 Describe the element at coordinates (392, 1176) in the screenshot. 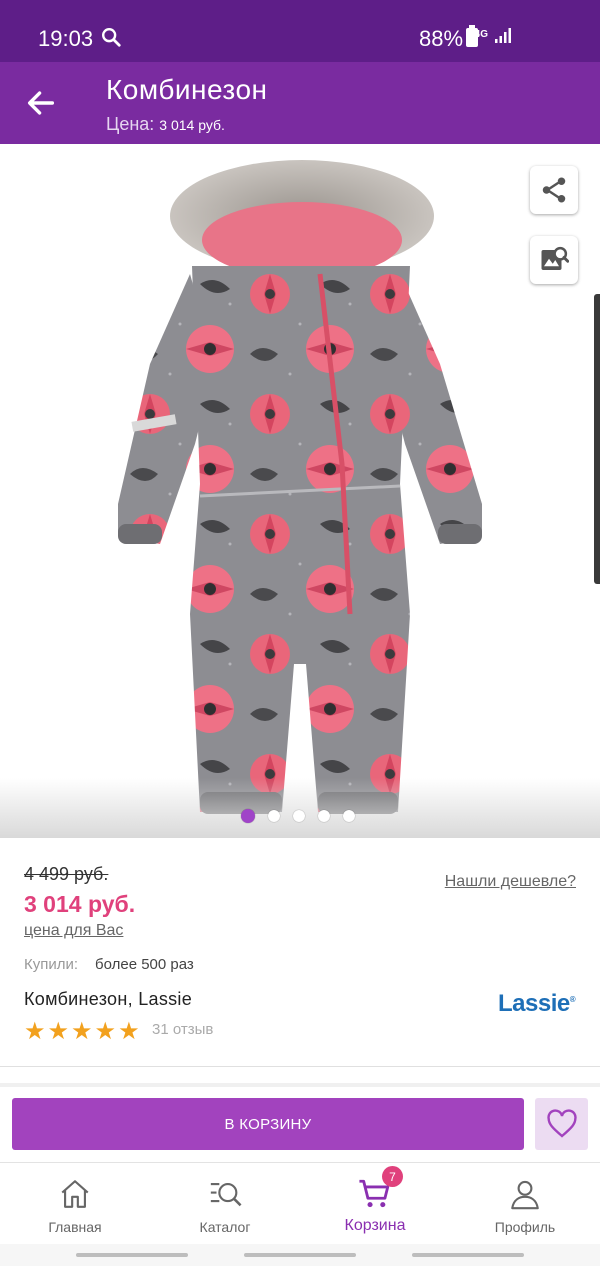

I see `cart-badge: 7` at that location.